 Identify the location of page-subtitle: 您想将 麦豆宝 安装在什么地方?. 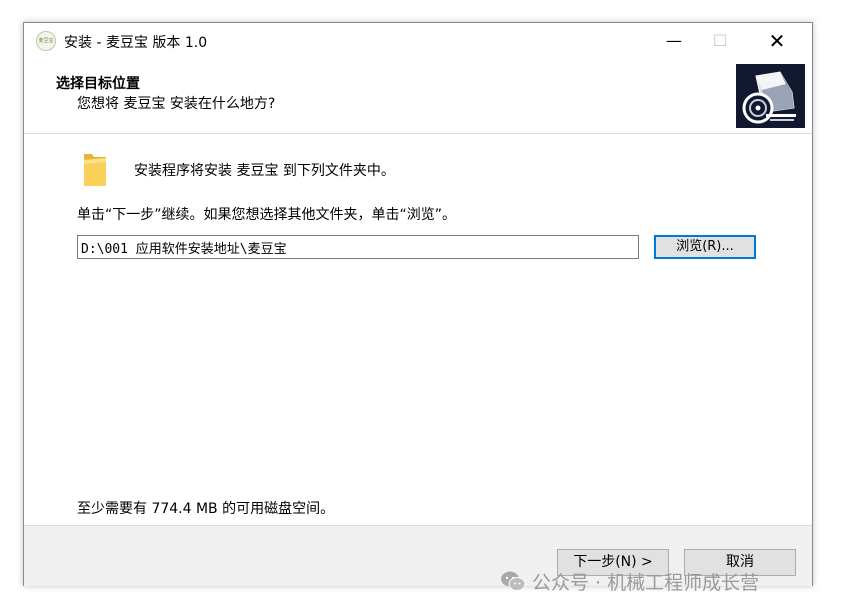
(176, 104).